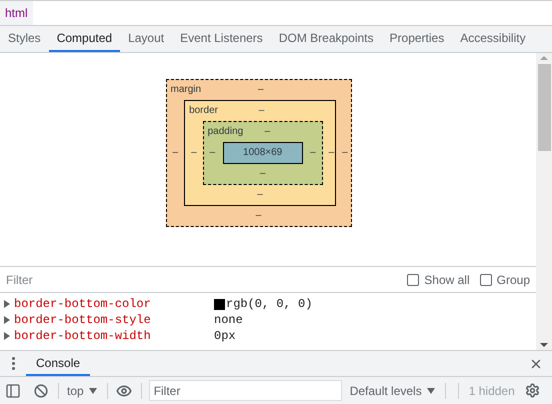 The width and height of the screenshot is (552, 404). I want to click on scrollbar, so click(544, 201).